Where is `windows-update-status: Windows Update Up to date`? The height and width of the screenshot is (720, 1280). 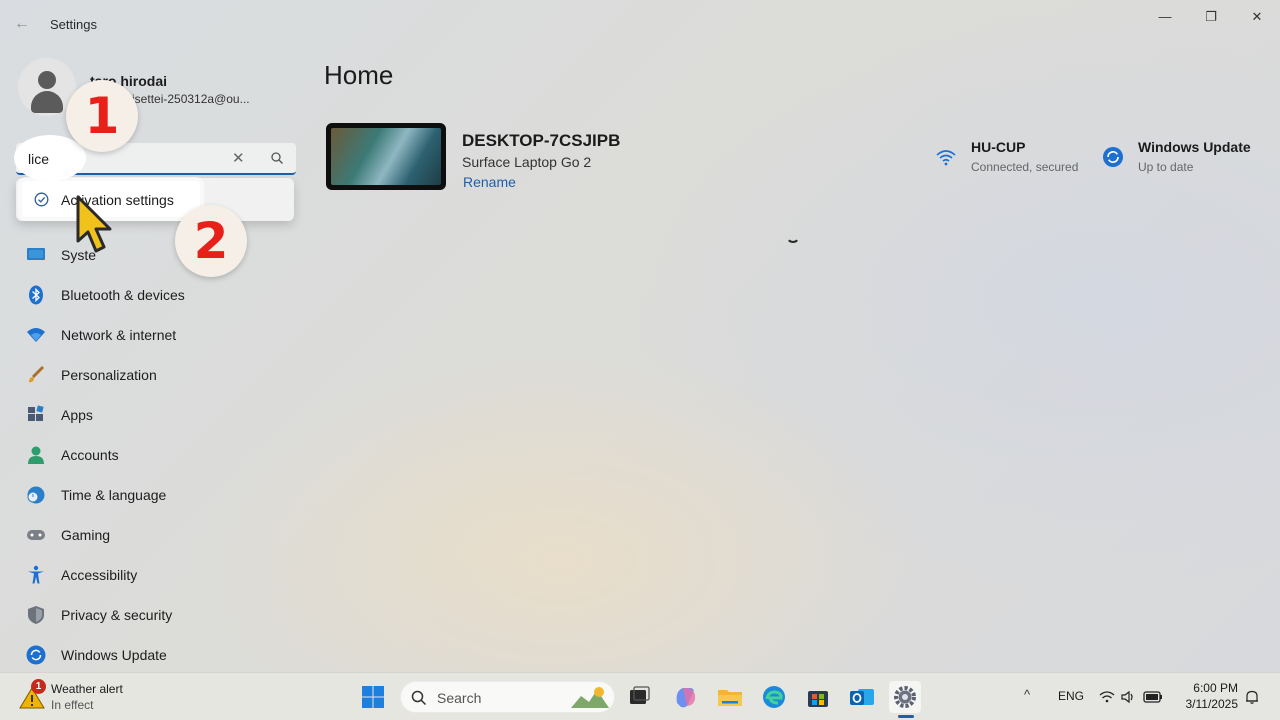
windows-update-status: Windows Update Up to date is located at coordinates (1187, 158).